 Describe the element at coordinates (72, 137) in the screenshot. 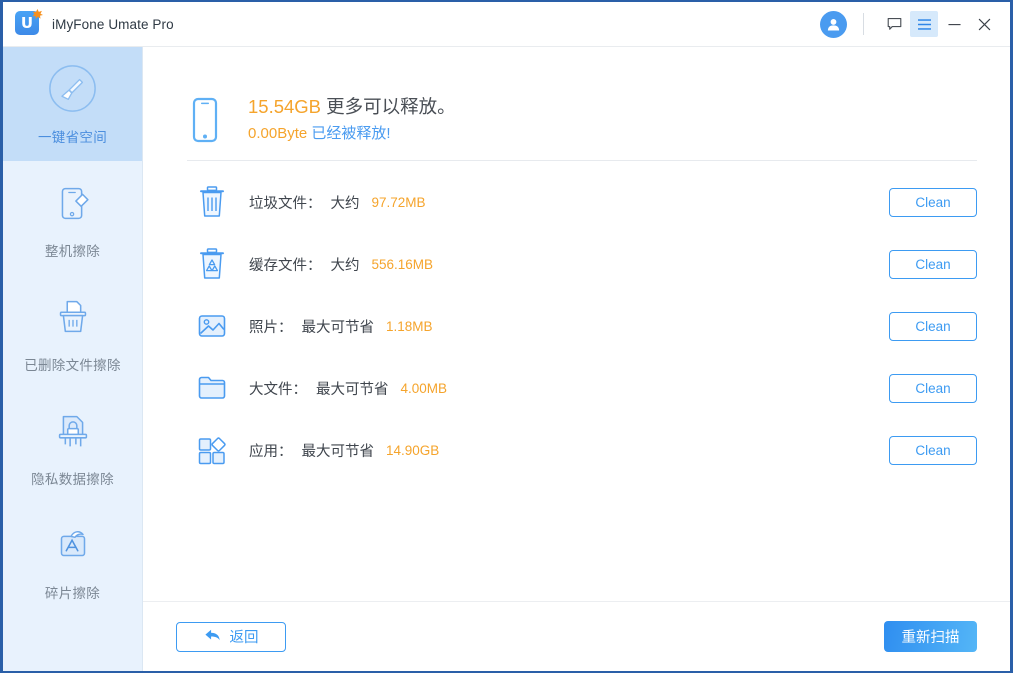

I see `sidebar-item-label: 一键省空间` at that location.